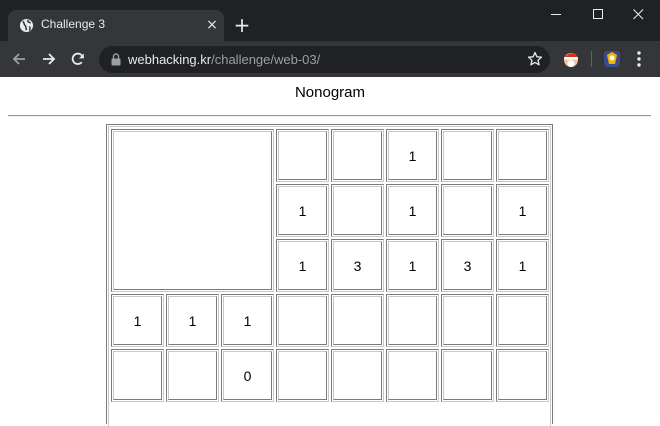 Image resolution: width=660 pixels, height=426 pixels. Describe the element at coordinates (170, 59) in the screenshot. I see `url-host: webhacking.kr` at that location.